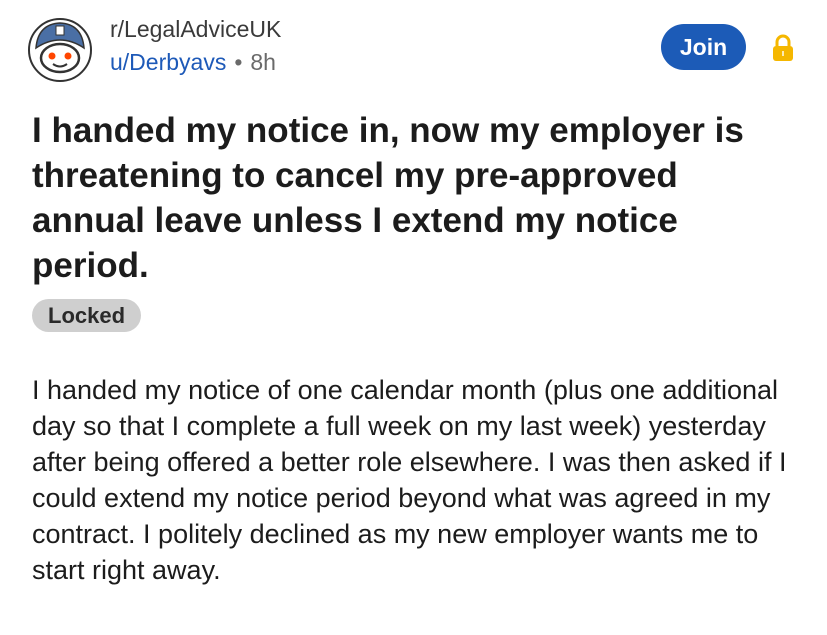 Image resolution: width=827 pixels, height=635 pixels. I want to click on subreddit-name: r/LegalAdviceUK, so click(195, 29).